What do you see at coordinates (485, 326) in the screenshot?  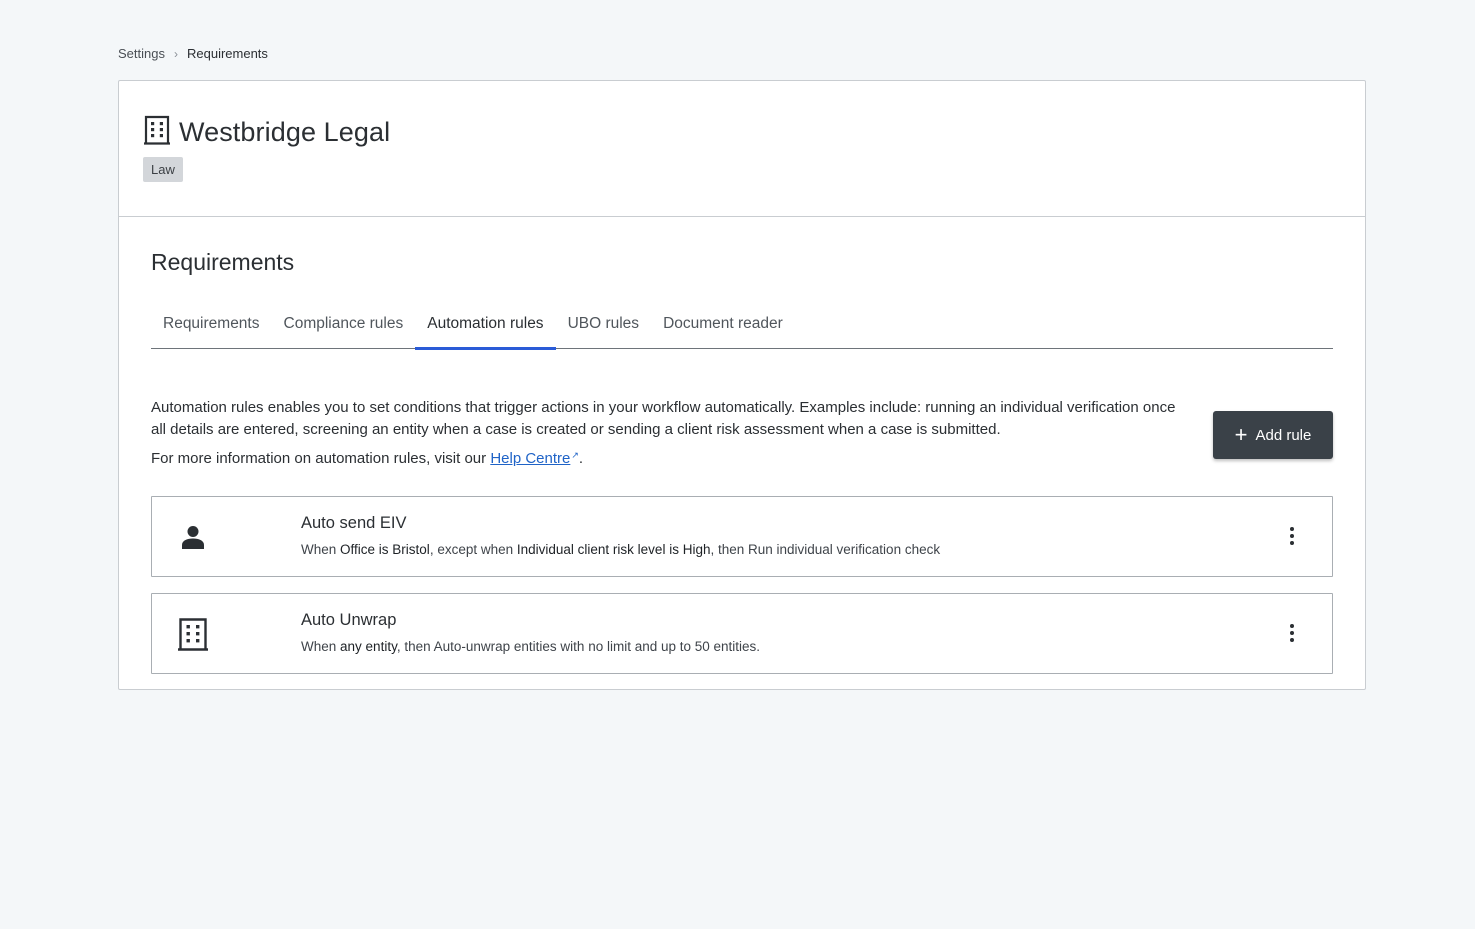 I see `tab-automation-rules: Automation rules` at bounding box center [485, 326].